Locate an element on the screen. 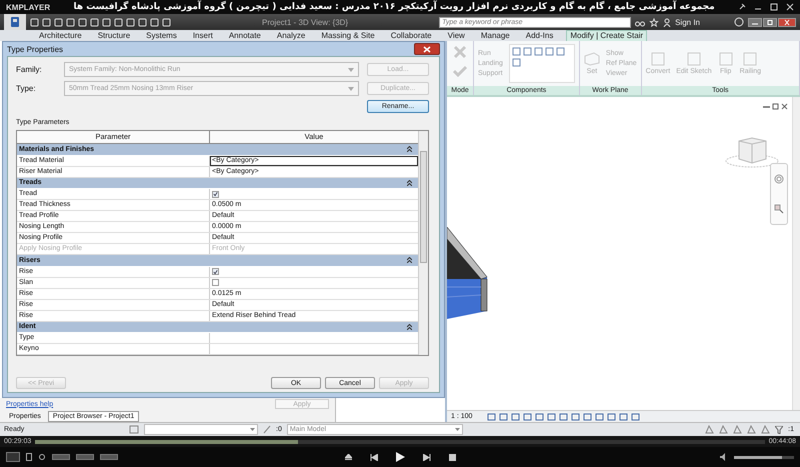  field-label: Type: is located at coordinates (26, 88).